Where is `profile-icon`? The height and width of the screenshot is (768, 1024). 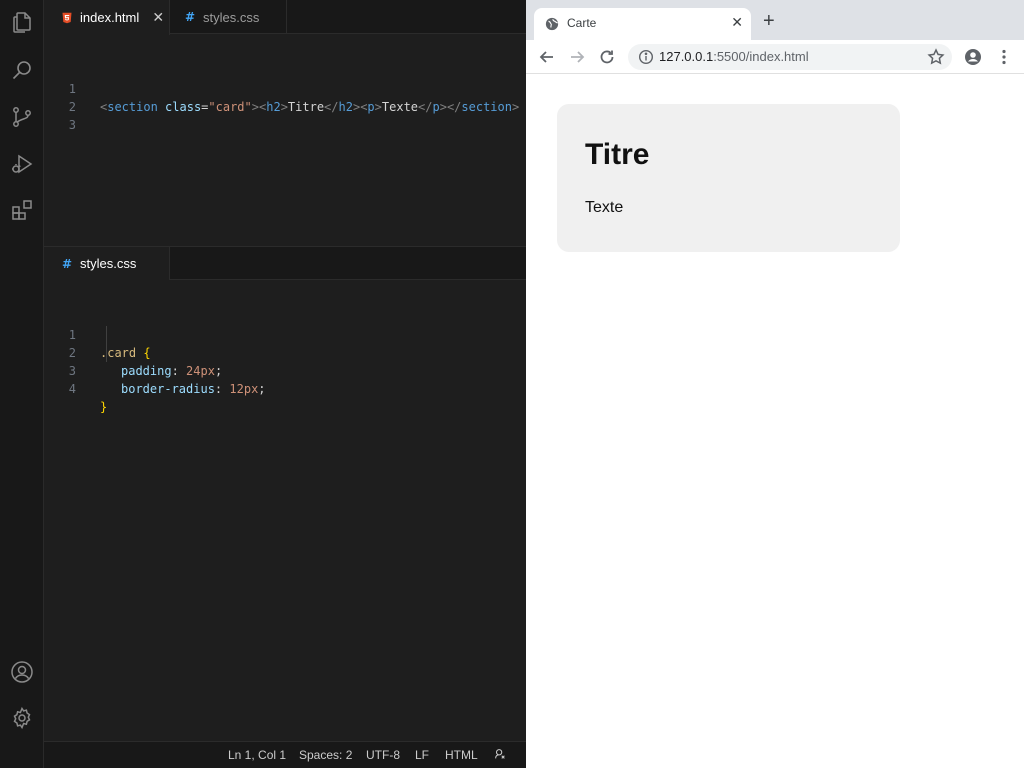 profile-icon is located at coordinates (973, 57).